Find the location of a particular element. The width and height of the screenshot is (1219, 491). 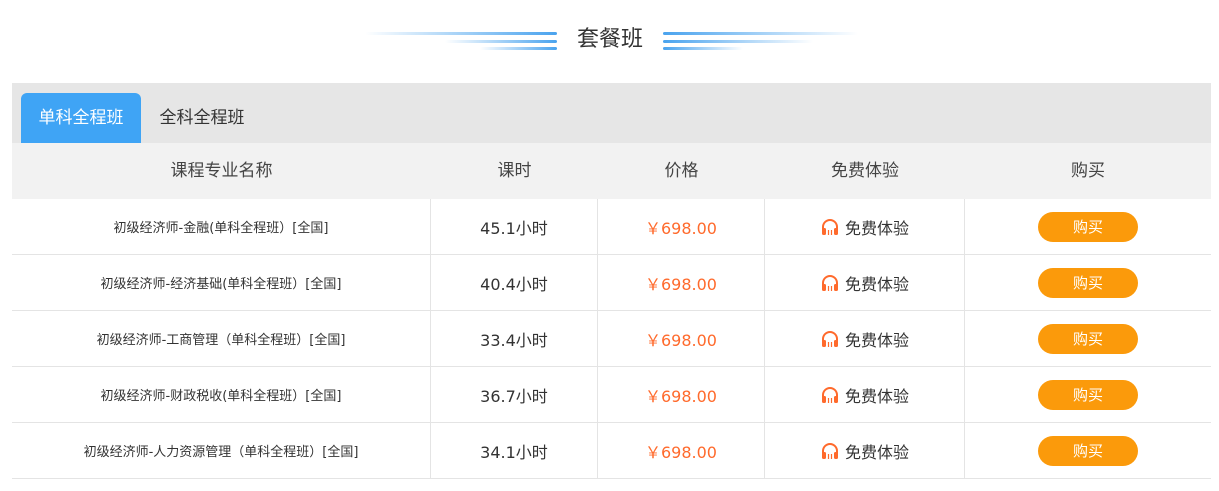

course-hours: 45.1小时 is located at coordinates (514, 226).